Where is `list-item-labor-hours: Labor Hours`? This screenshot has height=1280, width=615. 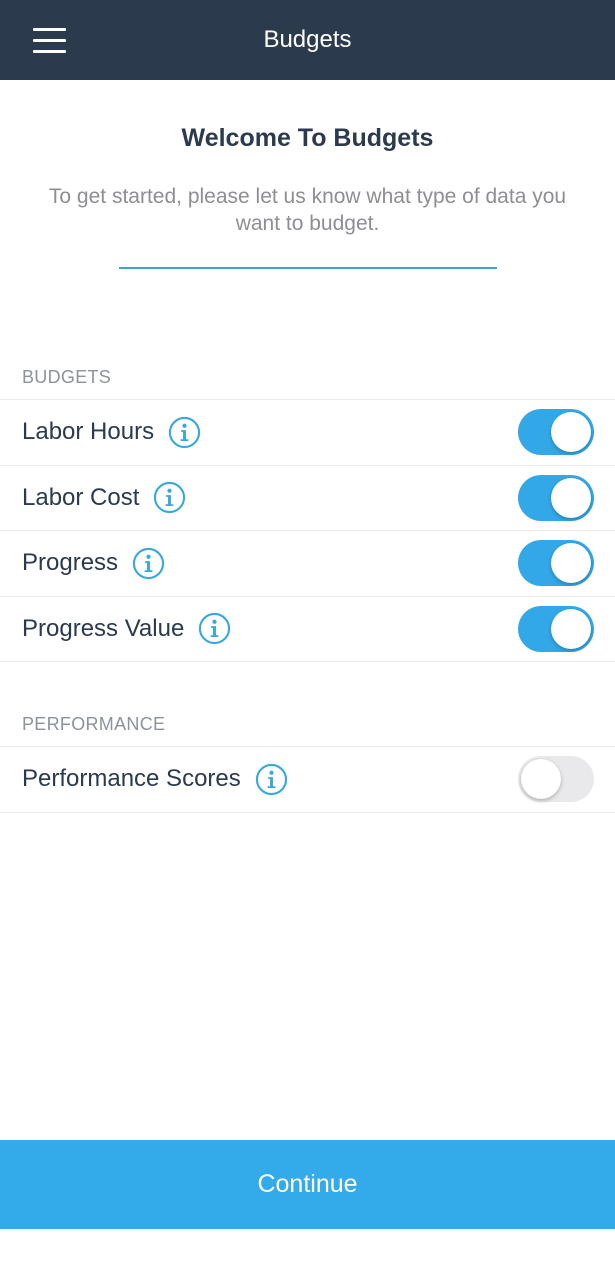
list-item-labor-hours: Labor Hours is located at coordinates (307, 433).